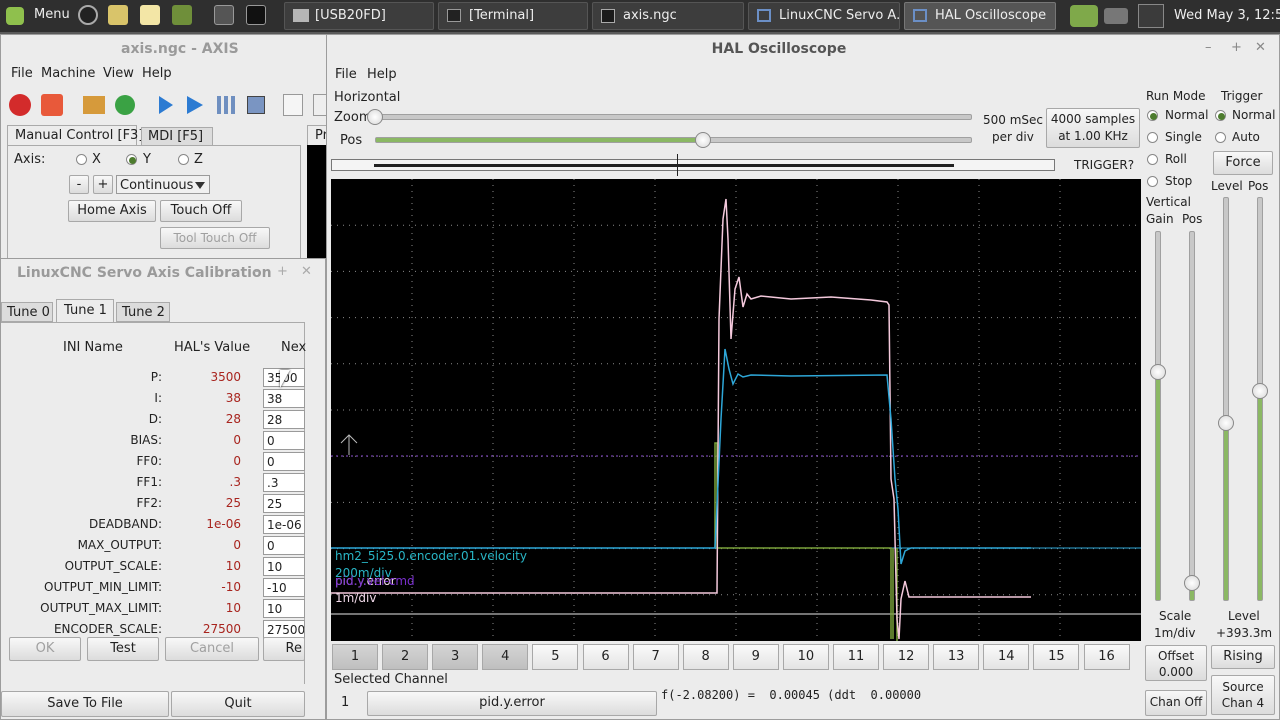 The height and width of the screenshot is (720, 1280). Describe the element at coordinates (355, 657) in the screenshot. I see `channel-button-1: 1` at that location.